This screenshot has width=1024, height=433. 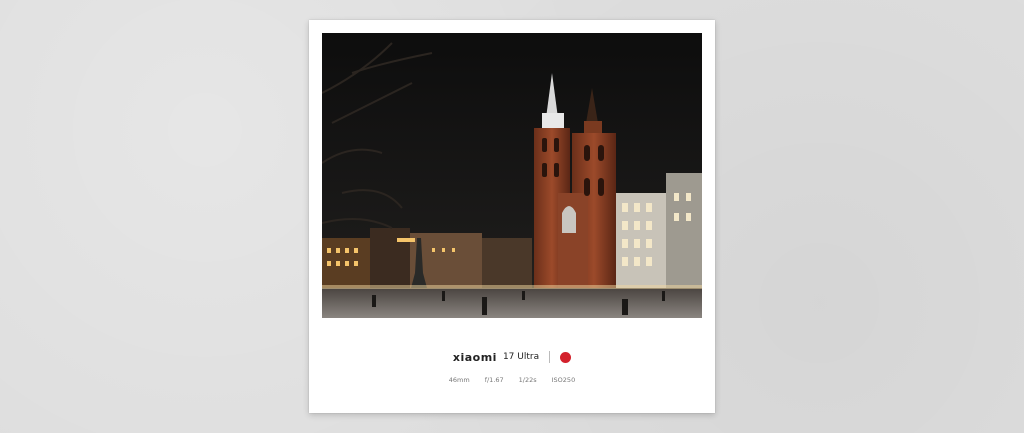 What do you see at coordinates (474, 357) in the screenshot?
I see `brand-name: xiaomi` at bounding box center [474, 357].